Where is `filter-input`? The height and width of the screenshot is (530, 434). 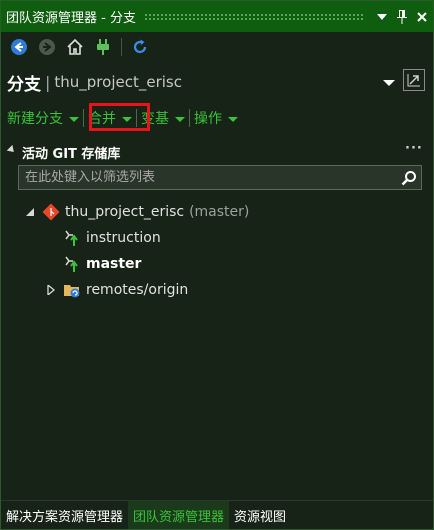
filter-input is located at coordinates (208, 177).